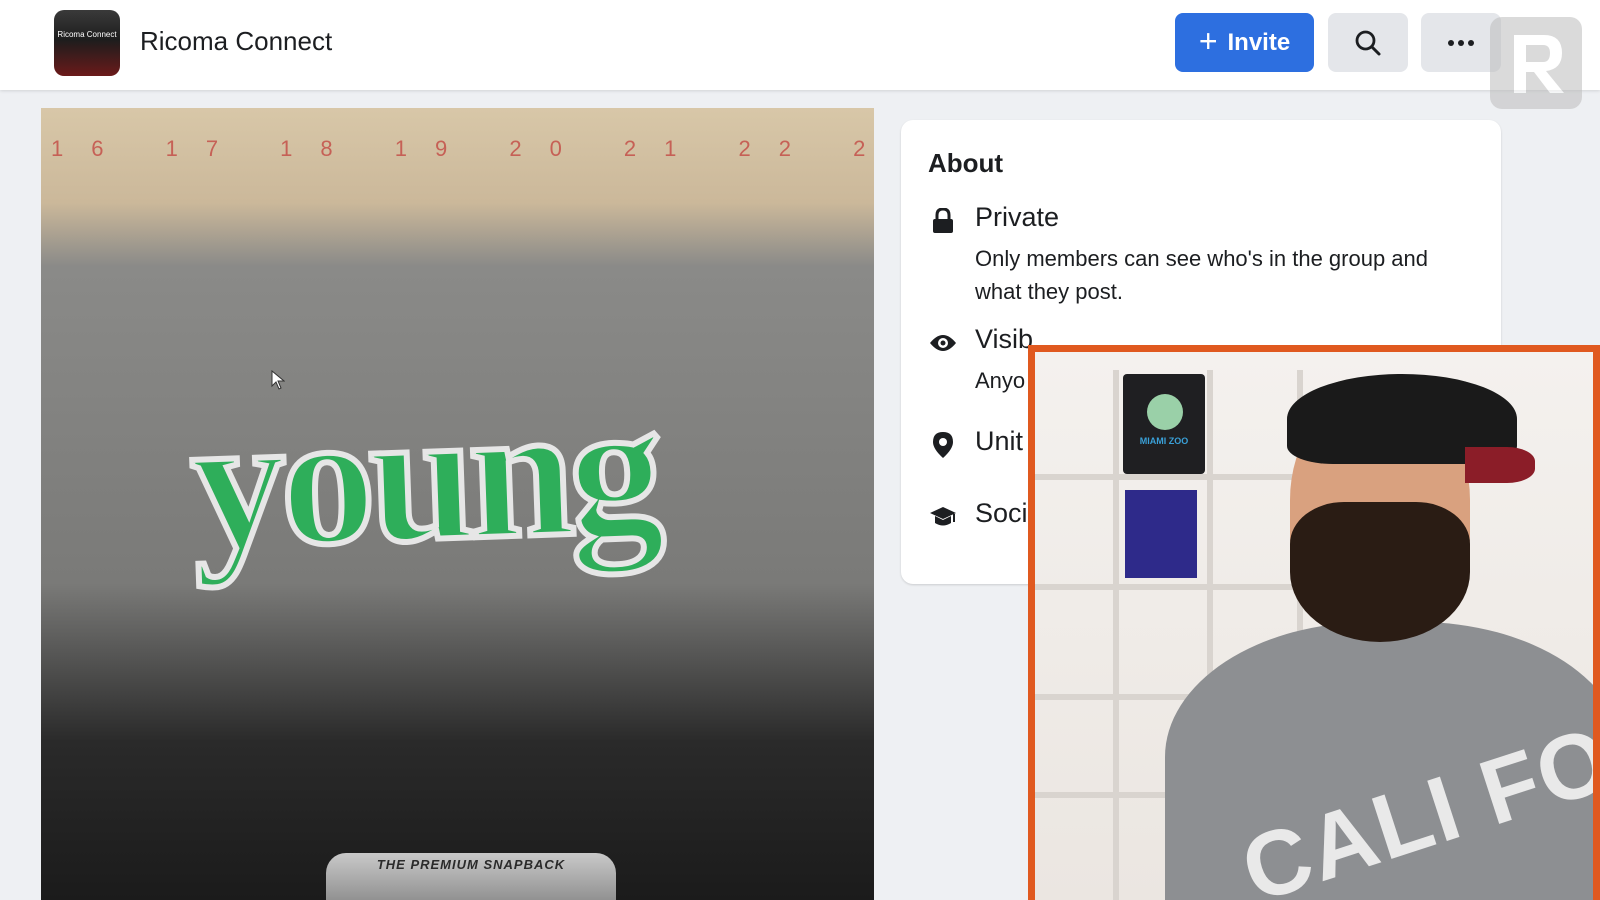 This screenshot has width=1600, height=900. I want to click on search-button, so click(1368, 42).